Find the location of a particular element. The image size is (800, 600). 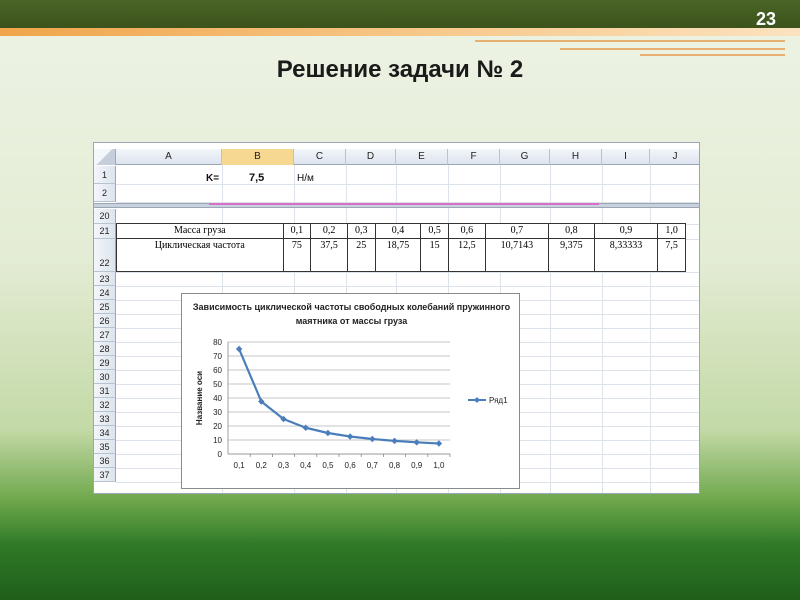

column-header-h: H is located at coordinates (576, 157).